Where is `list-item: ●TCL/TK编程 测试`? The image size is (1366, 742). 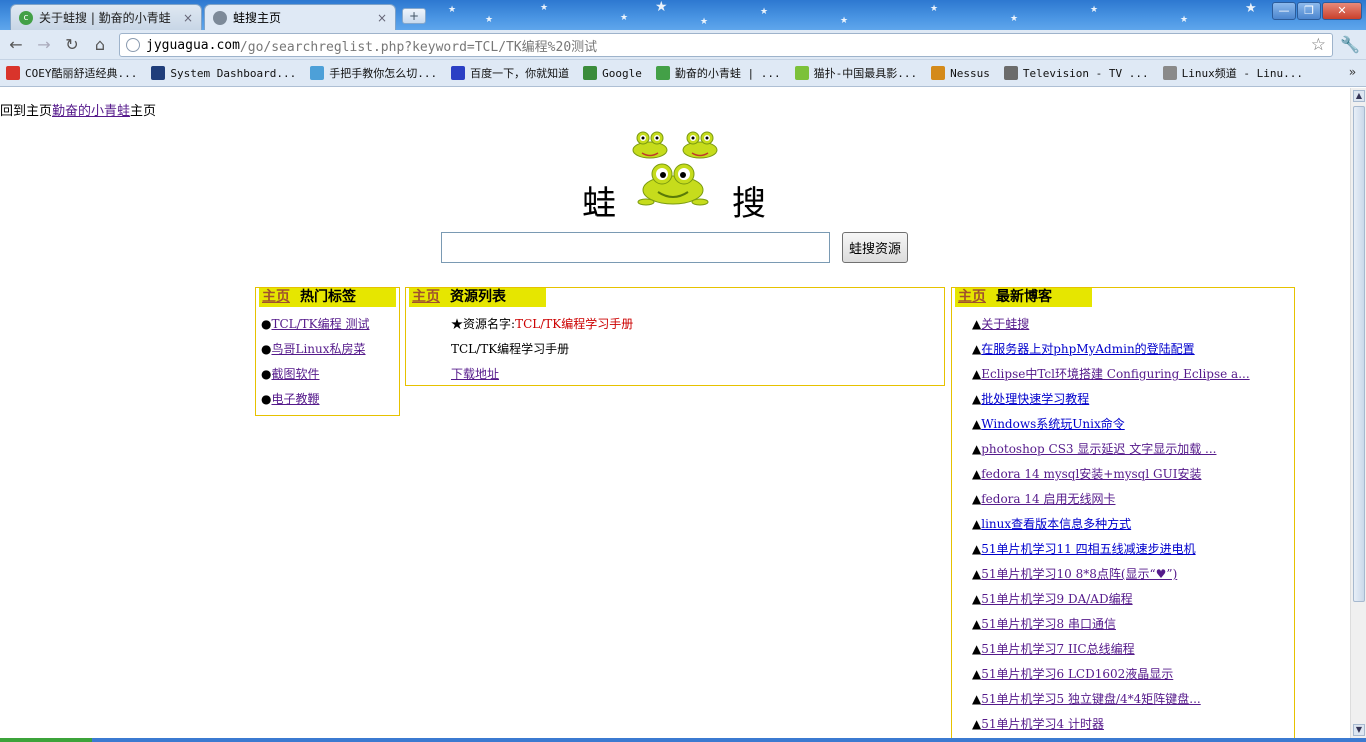
list-item: ●TCL/TK编程 测试 is located at coordinates (315, 323).